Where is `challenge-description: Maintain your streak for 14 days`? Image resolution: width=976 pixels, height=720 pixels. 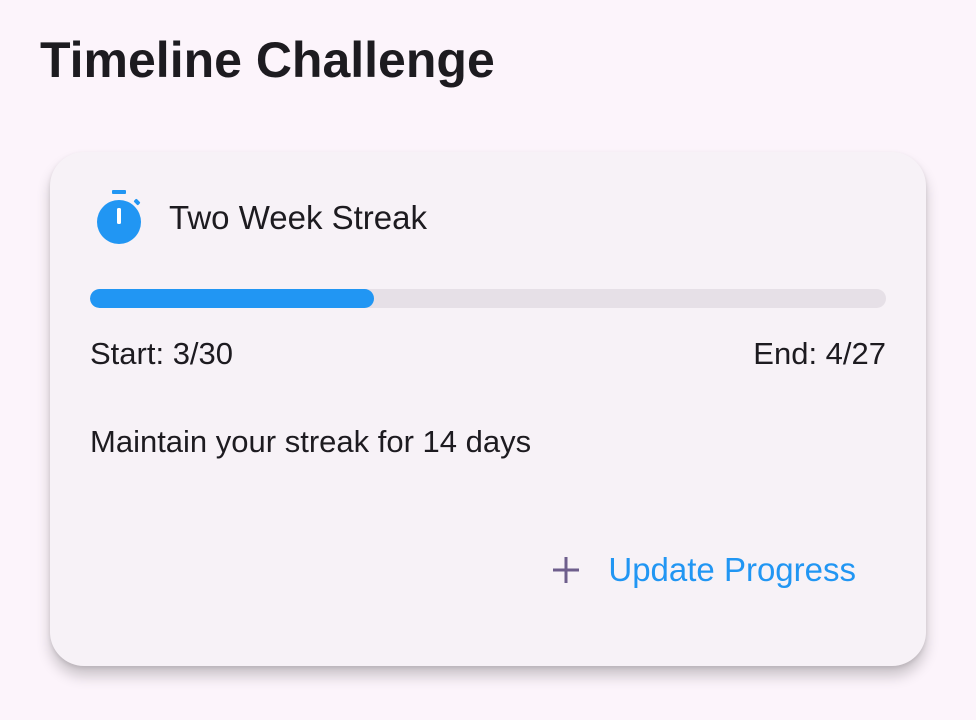 challenge-description: Maintain your streak for 14 days is located at coordinates (311, 441).